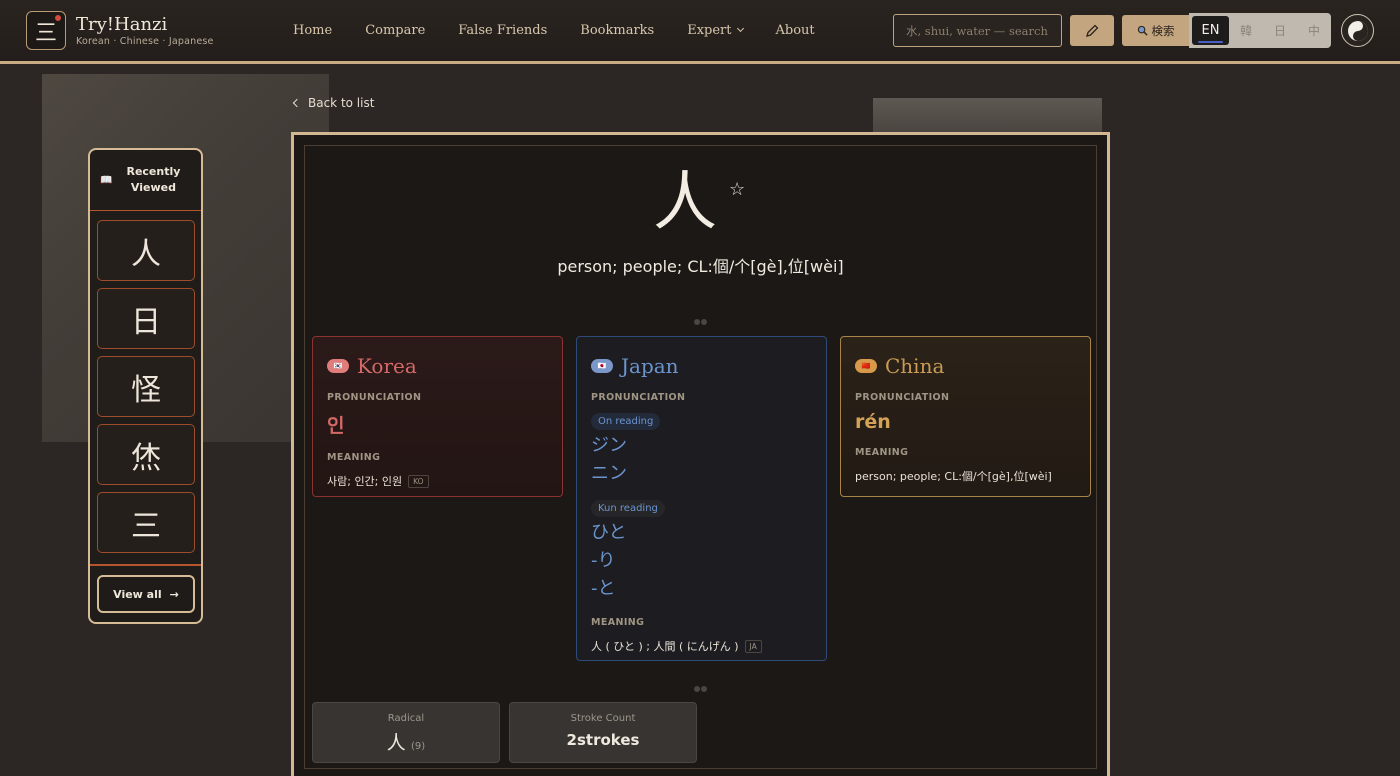 Image resolution: width=1400 pixels, height=776 pixels. Describe the element at coordinates (650, 366) in the screenshot. I see `japan-title-label: Japan` at that location.